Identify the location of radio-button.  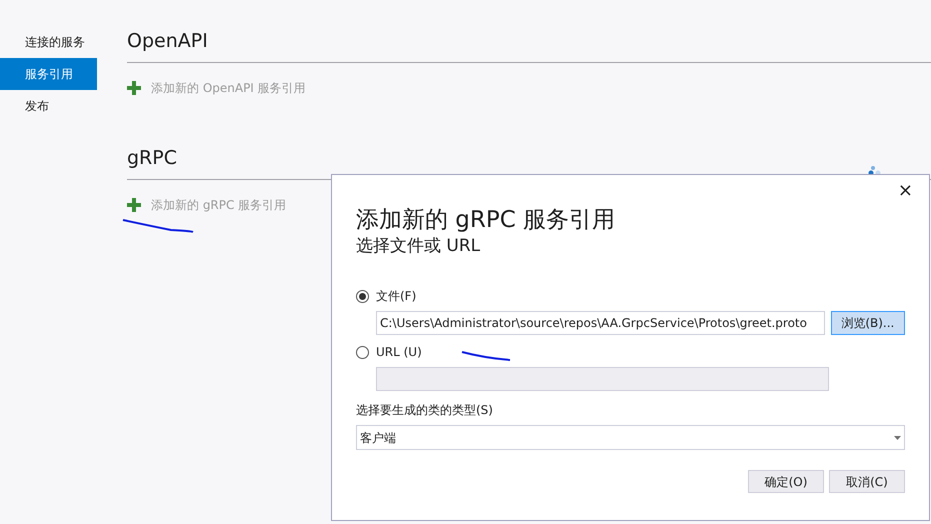
(362, 296).